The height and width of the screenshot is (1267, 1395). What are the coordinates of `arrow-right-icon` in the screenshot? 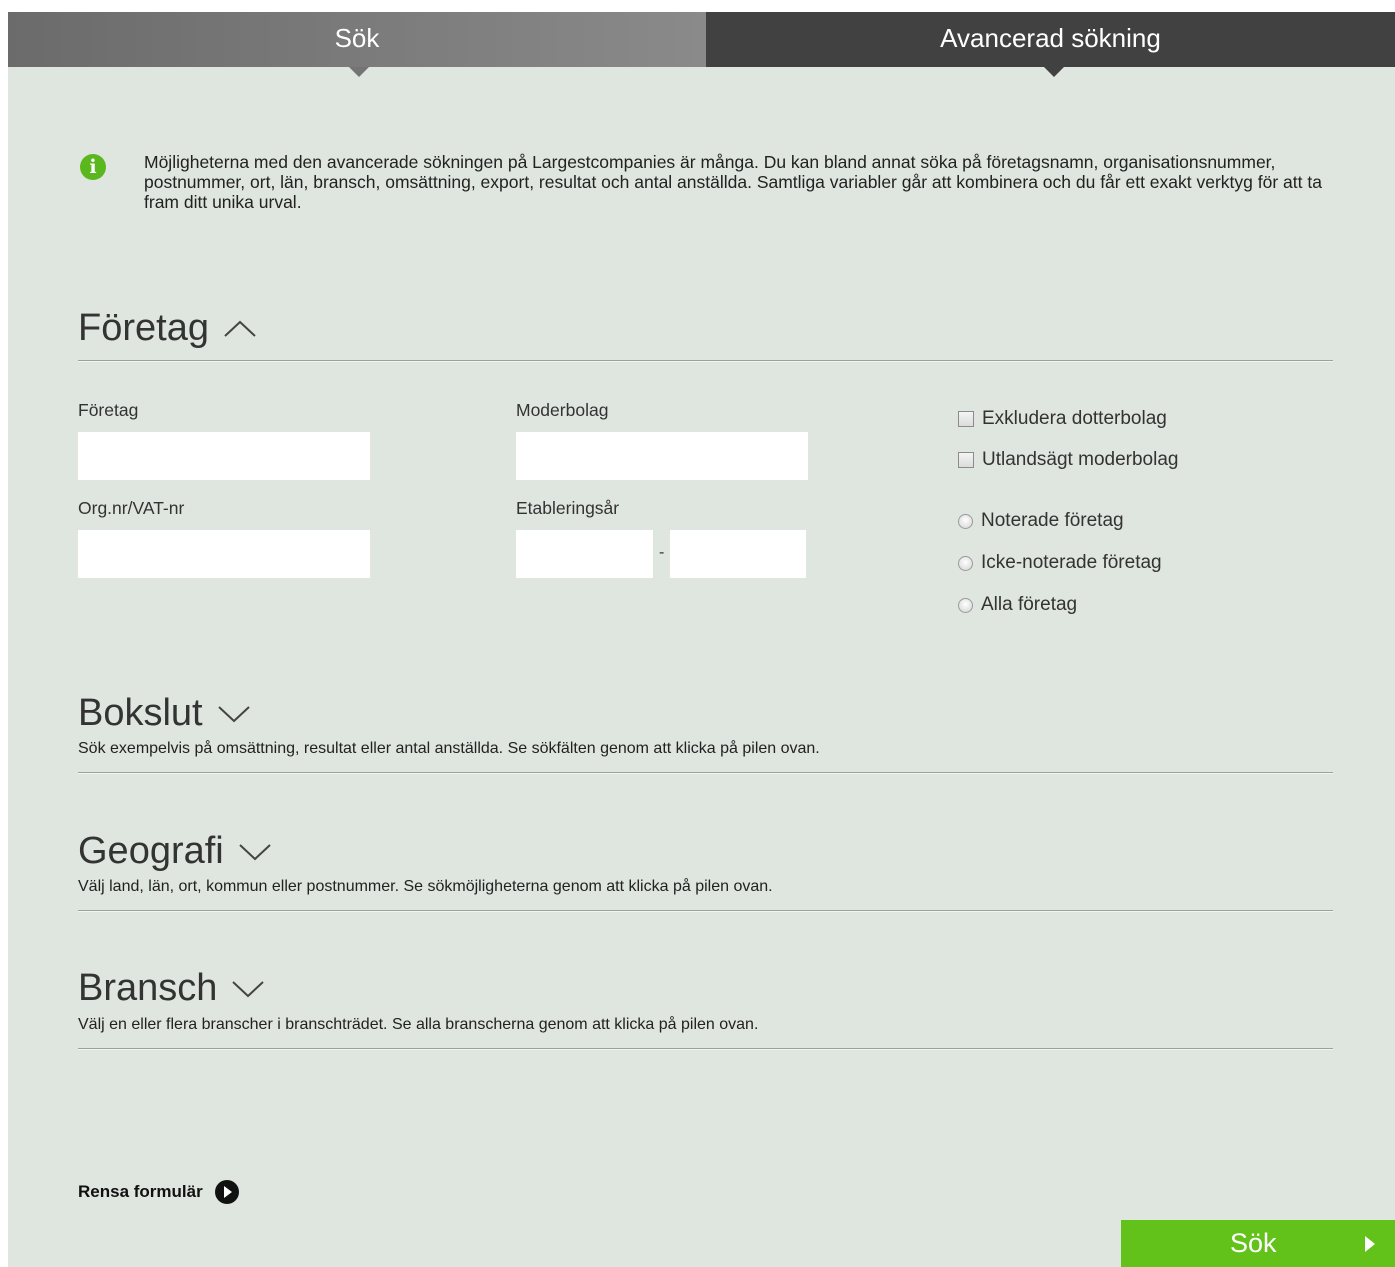 It's located at (1370, 1244).